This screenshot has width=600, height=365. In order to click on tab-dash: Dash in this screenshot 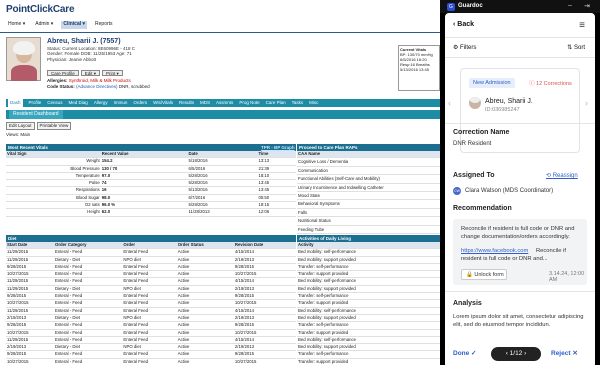, I will do `click(15, 103)`.